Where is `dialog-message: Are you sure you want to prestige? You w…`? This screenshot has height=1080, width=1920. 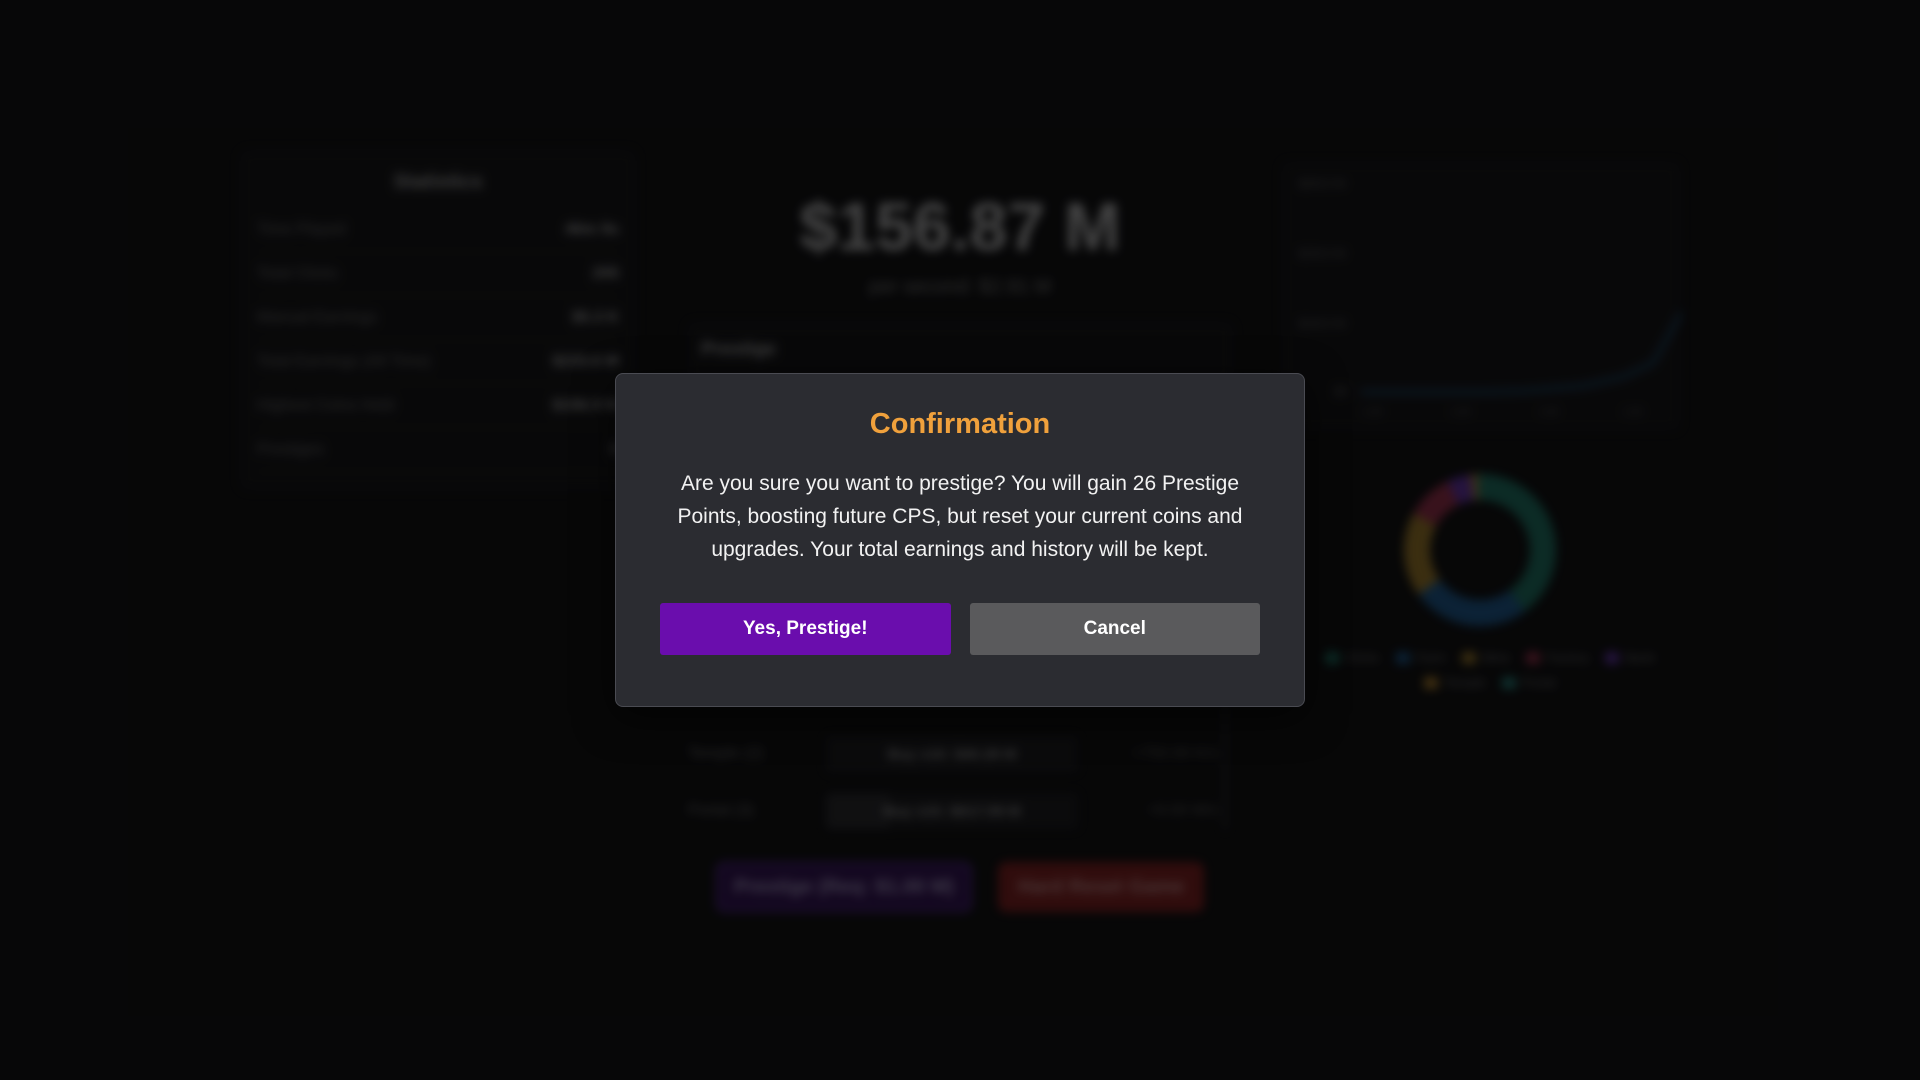
dialog-message: Are you sure you want to prestige? You w… is located at coordinates (960, 516).